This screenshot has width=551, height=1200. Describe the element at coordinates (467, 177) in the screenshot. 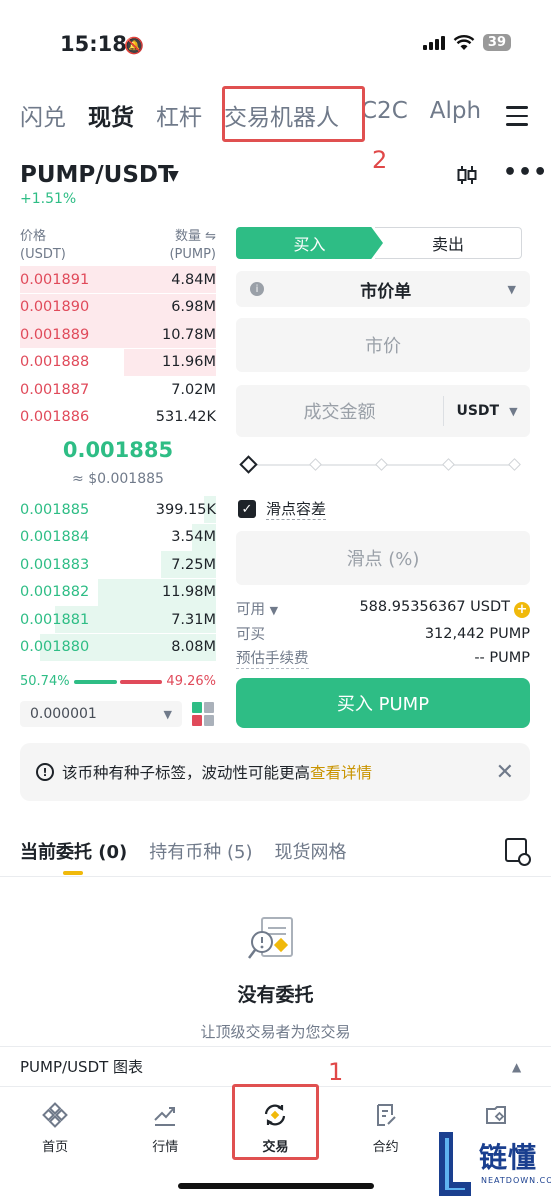

I see `candlestick-chart-icon` at that location.